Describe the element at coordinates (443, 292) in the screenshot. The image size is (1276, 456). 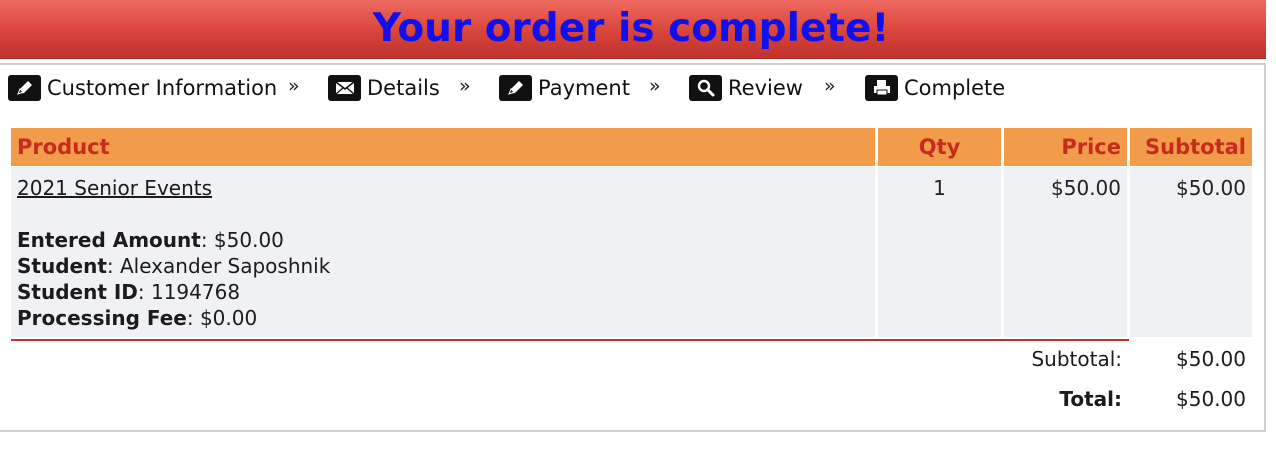
I see `detail-student-id: Student ID: 1194768` at that location.